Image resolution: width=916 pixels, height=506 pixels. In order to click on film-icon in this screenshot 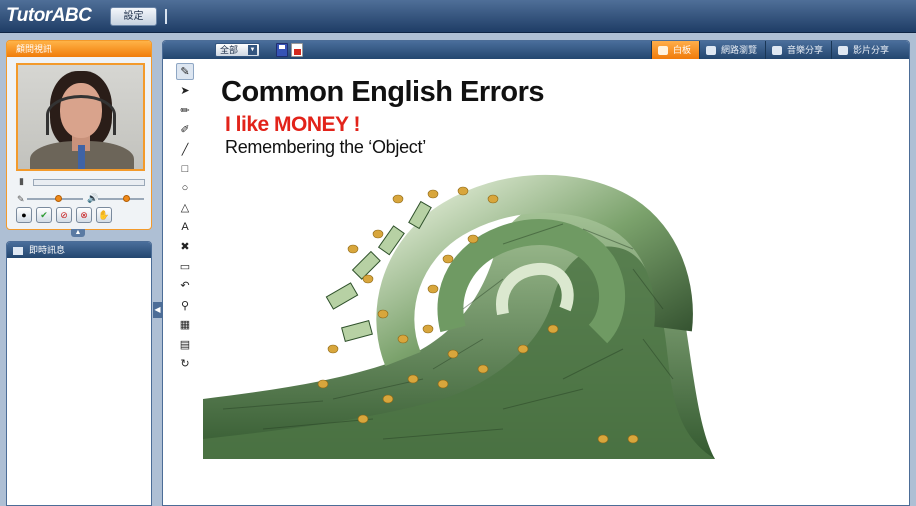, I will do `click(843, 51)`.